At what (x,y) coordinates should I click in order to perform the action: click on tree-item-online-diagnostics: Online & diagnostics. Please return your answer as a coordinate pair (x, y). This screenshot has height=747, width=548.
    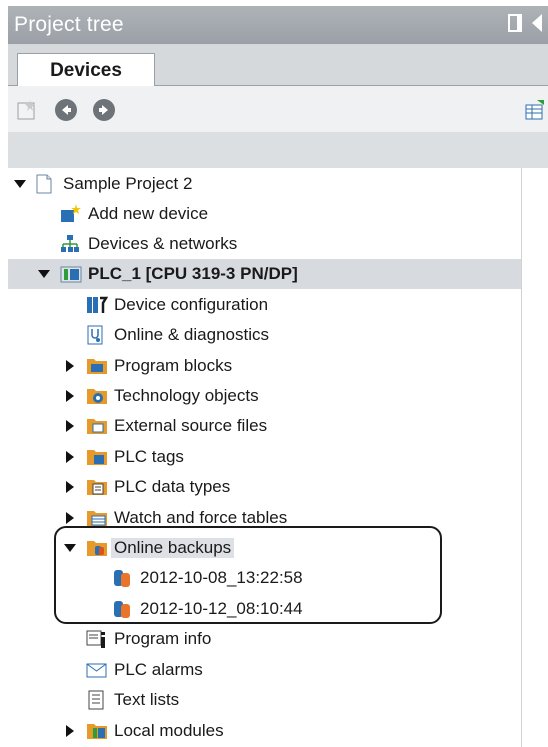
    Looking at the image, I should click on (264, 335).